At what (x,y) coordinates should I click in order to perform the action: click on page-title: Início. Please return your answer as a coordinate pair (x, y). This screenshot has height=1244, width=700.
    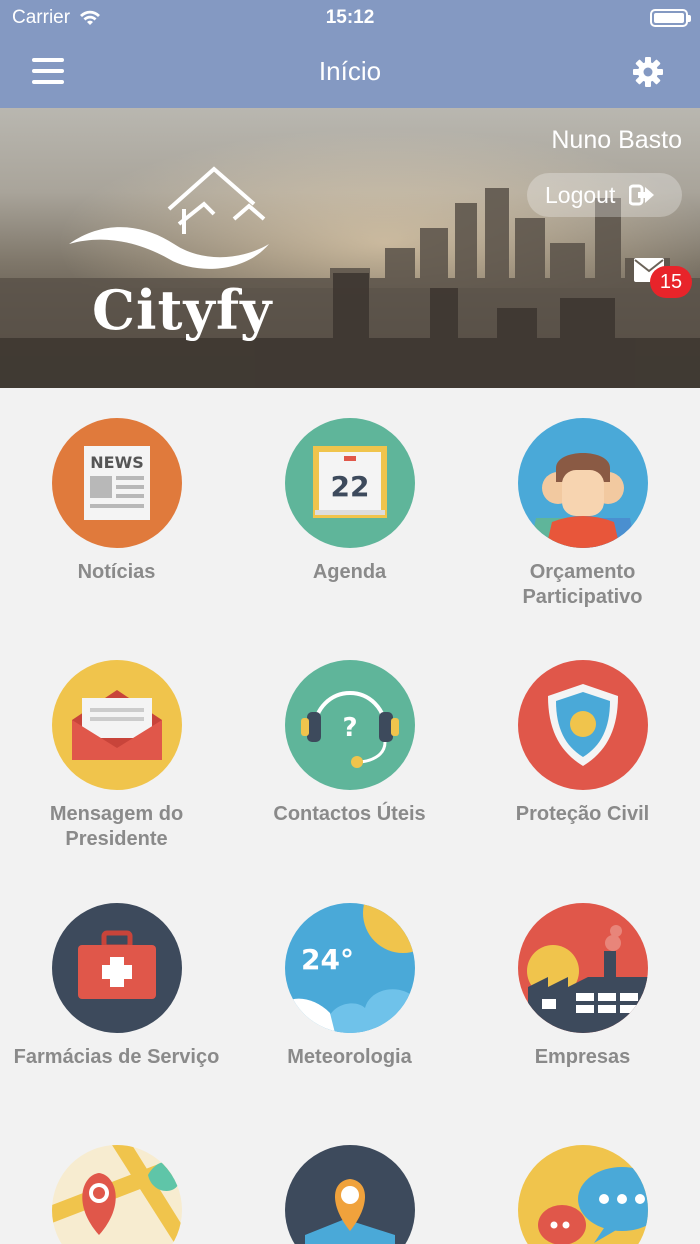
    Looking at the image, I should click on (350, 71).